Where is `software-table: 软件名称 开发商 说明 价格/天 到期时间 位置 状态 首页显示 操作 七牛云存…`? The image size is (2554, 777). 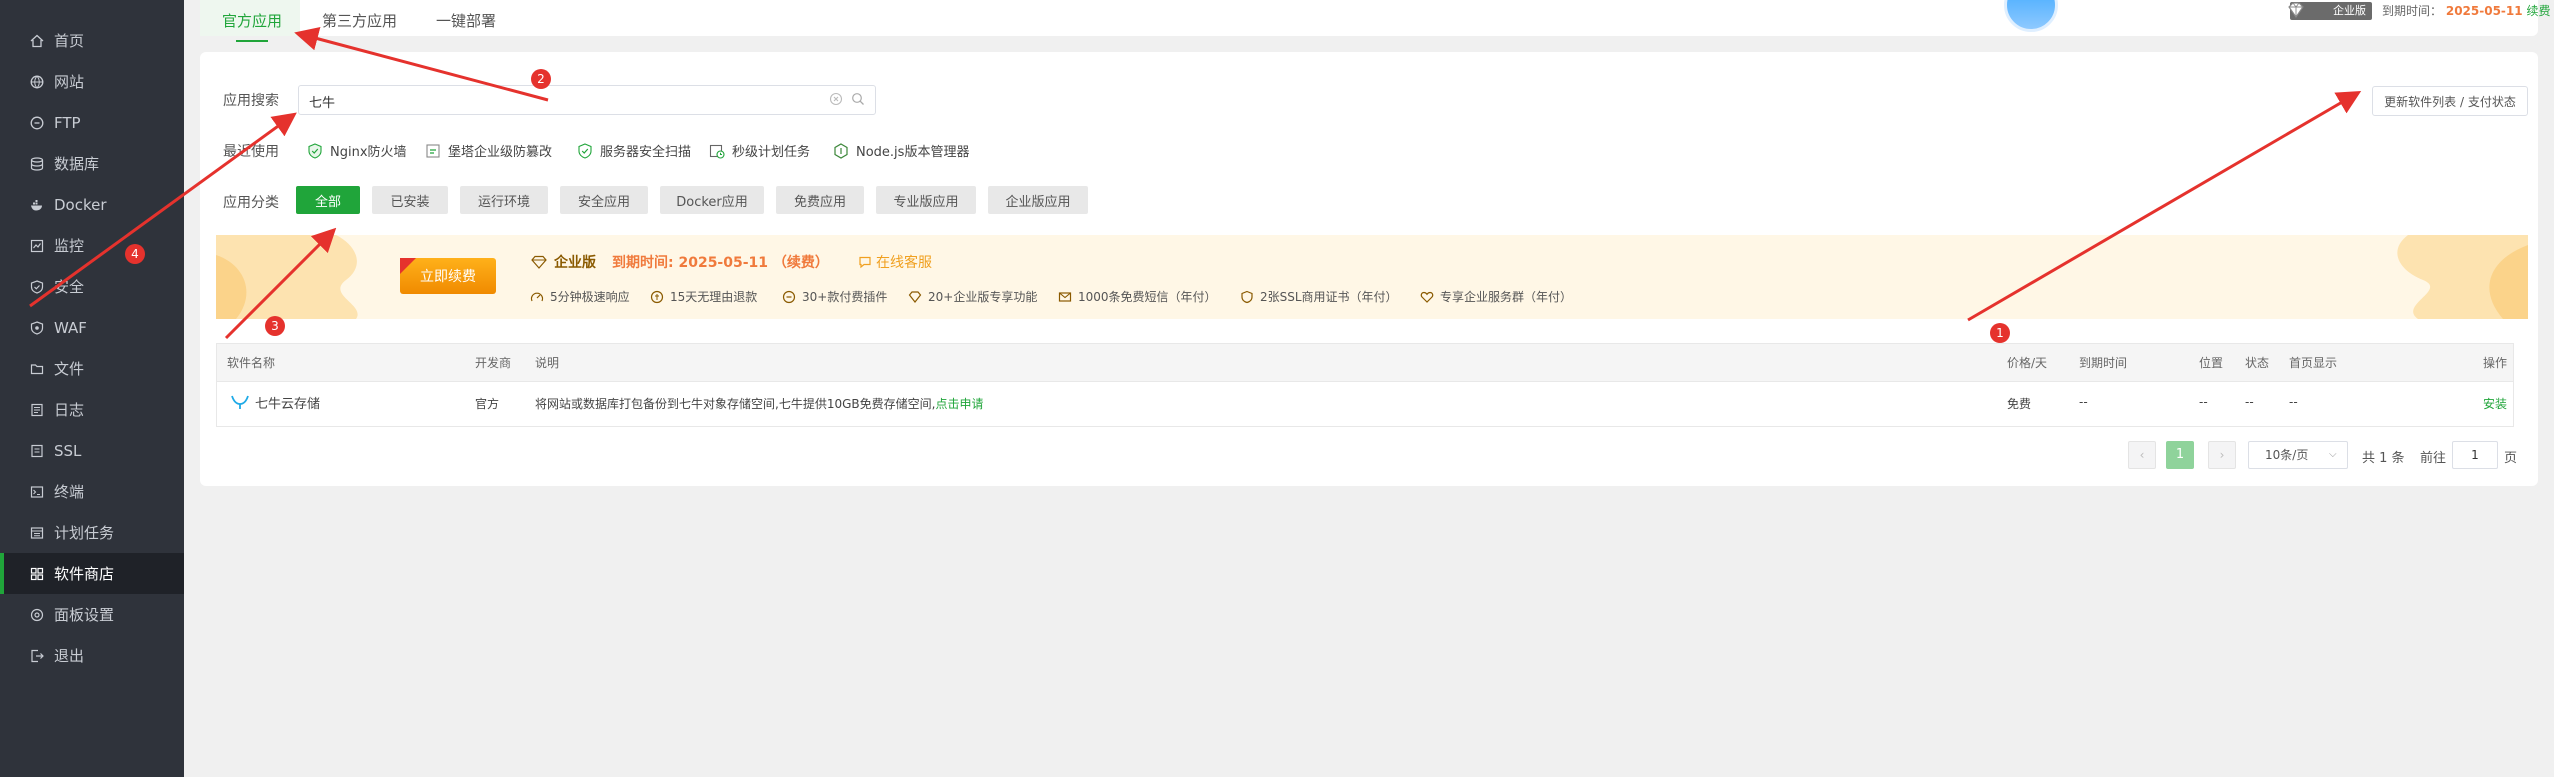
software-table: 软件名称 开发商 说明 价格/天 到期时间 位置 状态 首页显示 操作 七牛云存… is located at coordinates (1365, 385).